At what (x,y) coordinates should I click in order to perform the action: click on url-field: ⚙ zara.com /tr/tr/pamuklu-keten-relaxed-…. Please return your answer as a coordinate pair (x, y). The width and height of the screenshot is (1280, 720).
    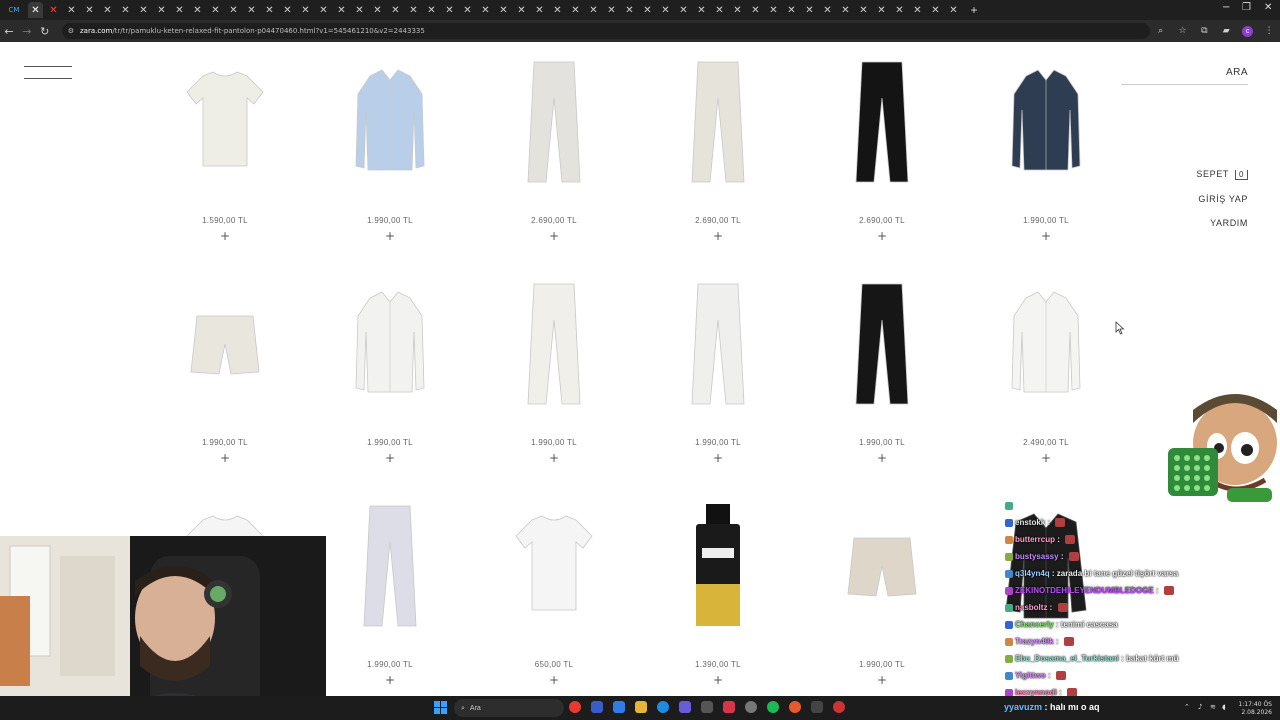
    Looking at the image, I should click on (605, 31).